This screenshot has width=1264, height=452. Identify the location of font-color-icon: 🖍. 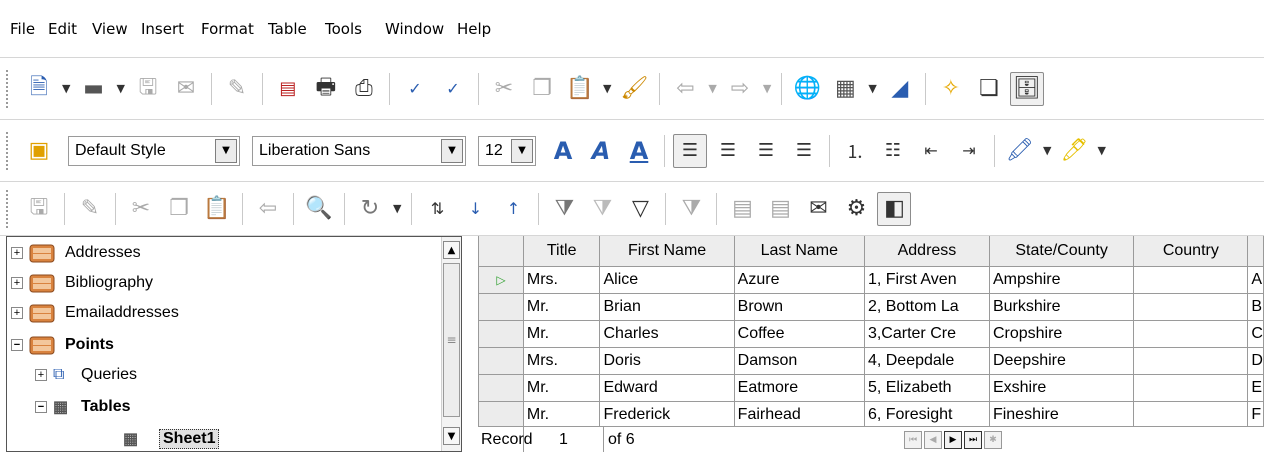
(1020, 151).